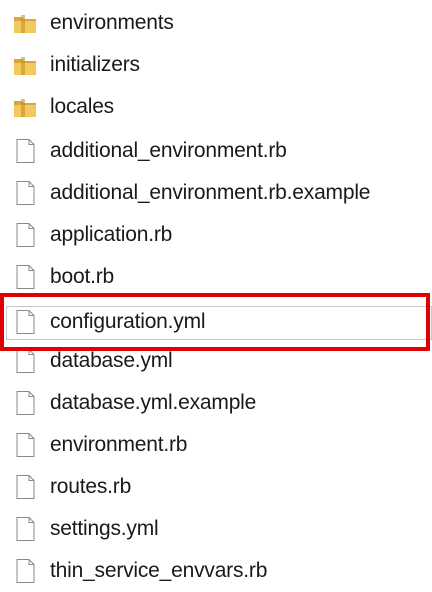 This screenshot has width=432, height=592. What do you see at coordinates (168, 150) in the screenshot?
I see `list-item-label: additional_environment.rb` at bounding box center [168, 150].